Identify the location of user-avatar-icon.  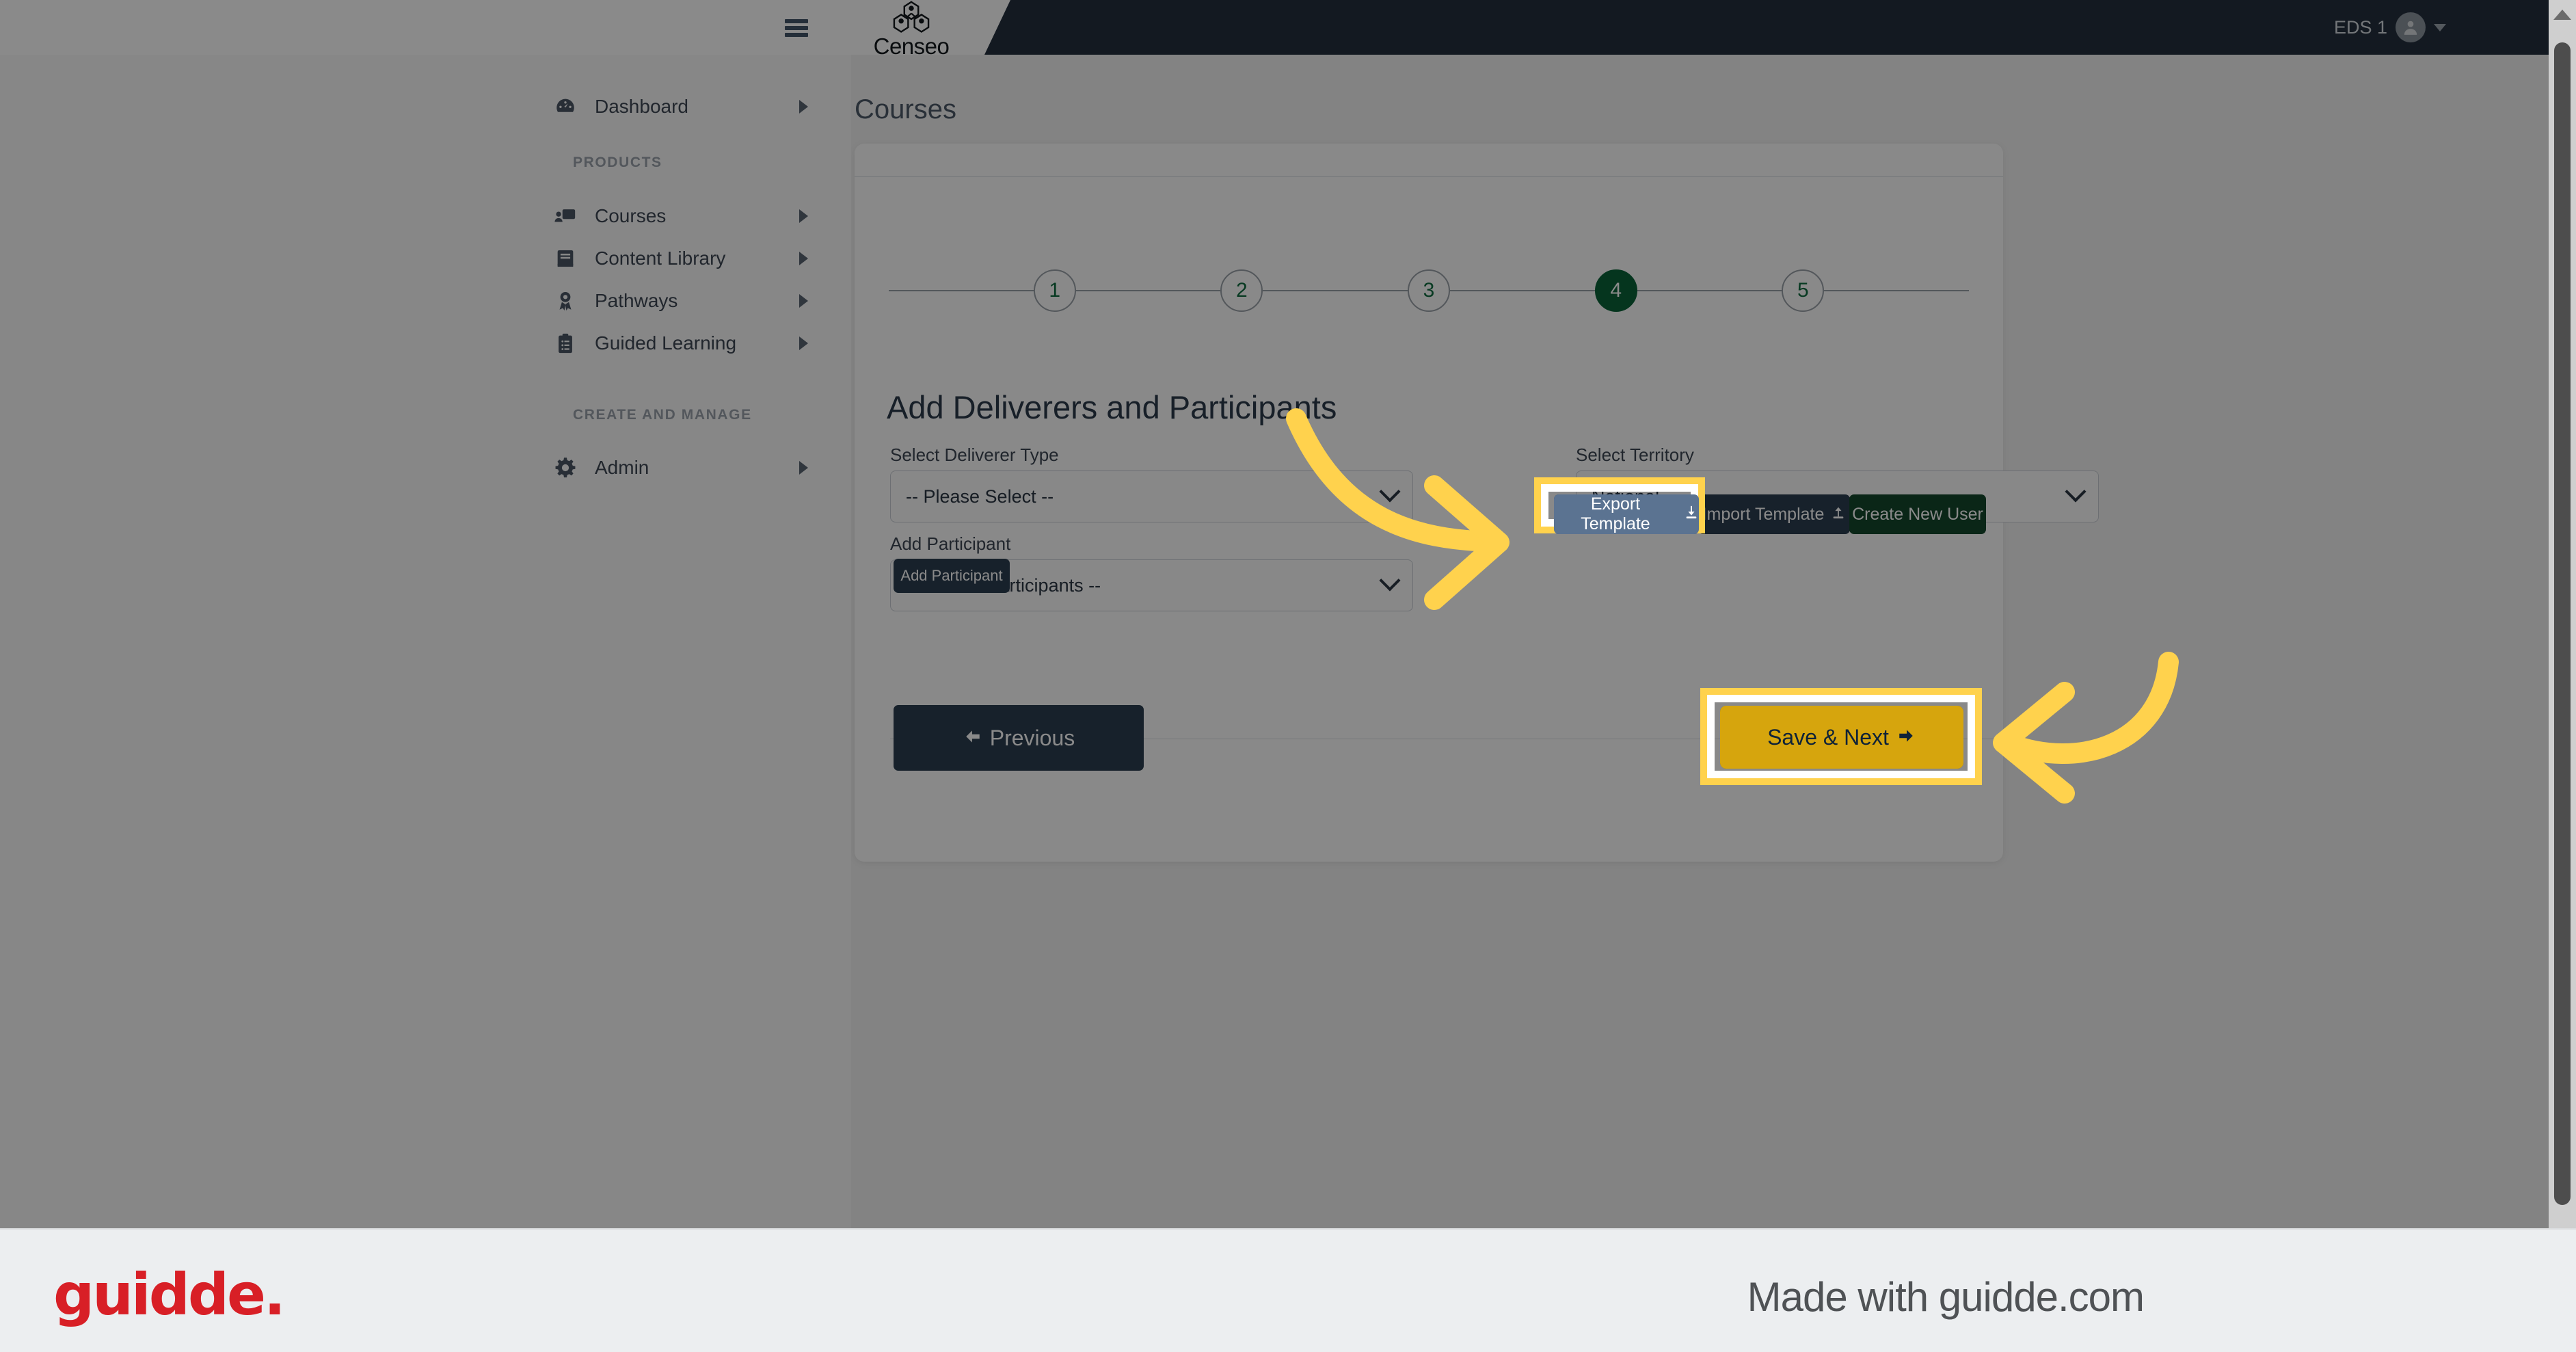
(2411, 27).